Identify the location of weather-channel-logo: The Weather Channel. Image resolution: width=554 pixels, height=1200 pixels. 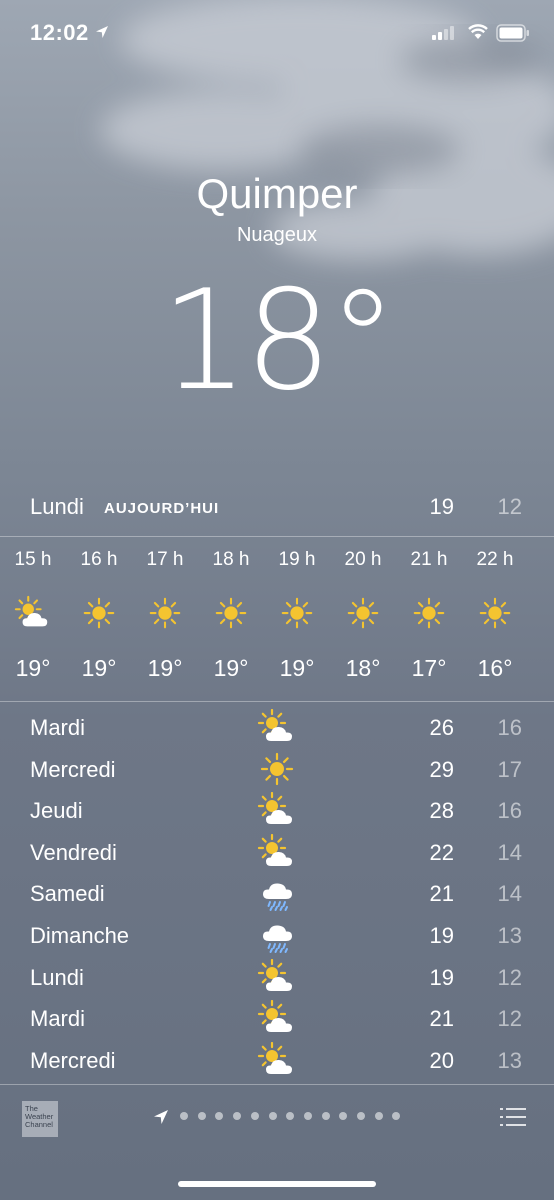
(40, 1119).